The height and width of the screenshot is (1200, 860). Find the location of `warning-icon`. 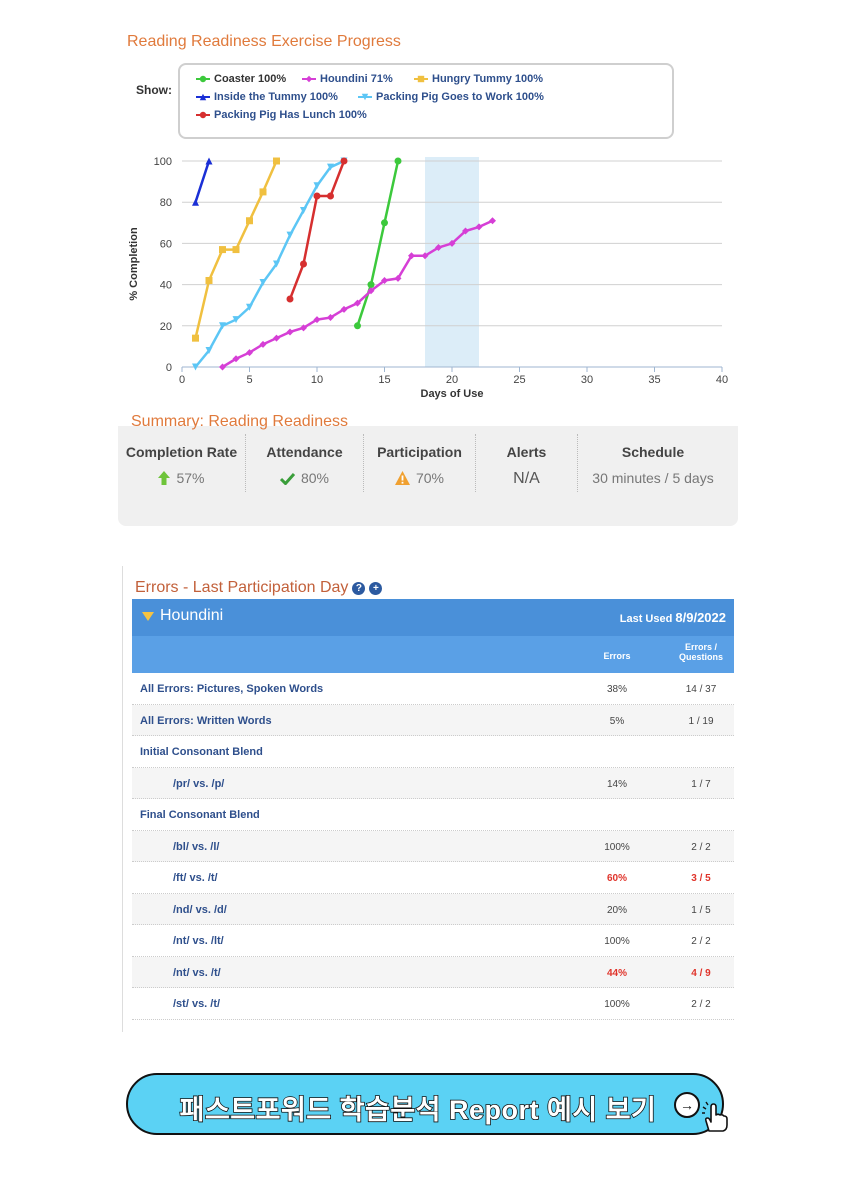

warning-icon is located at coordinates (402, 478).